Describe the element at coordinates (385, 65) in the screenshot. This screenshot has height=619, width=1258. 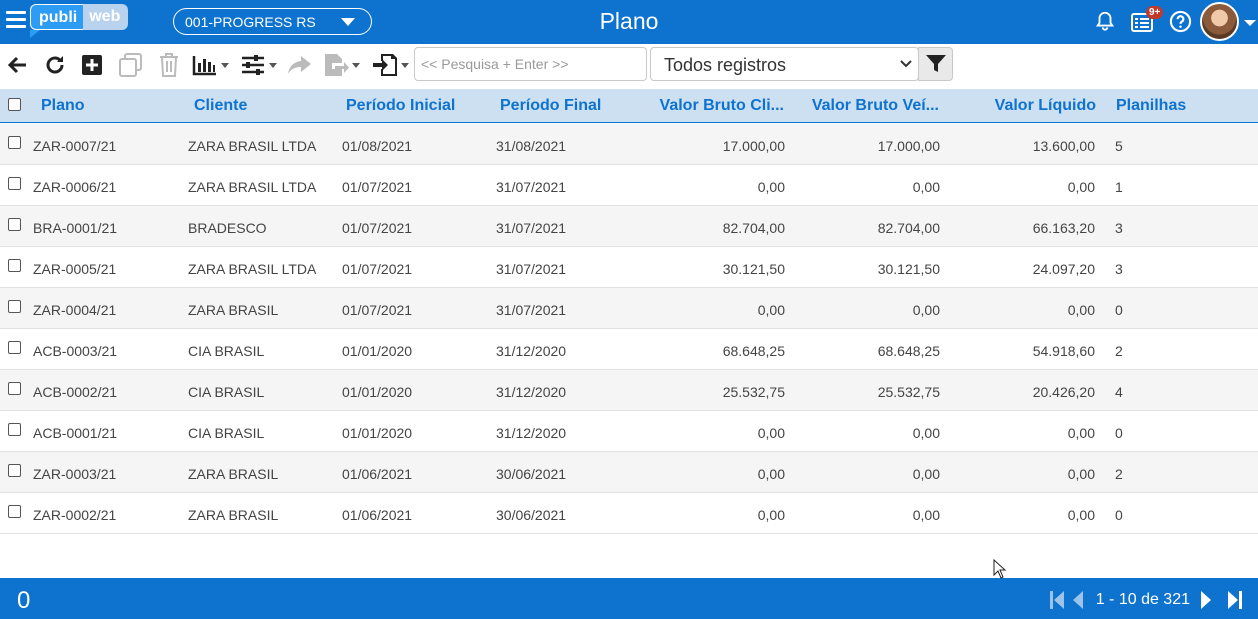
I see `import-icon` at that location.